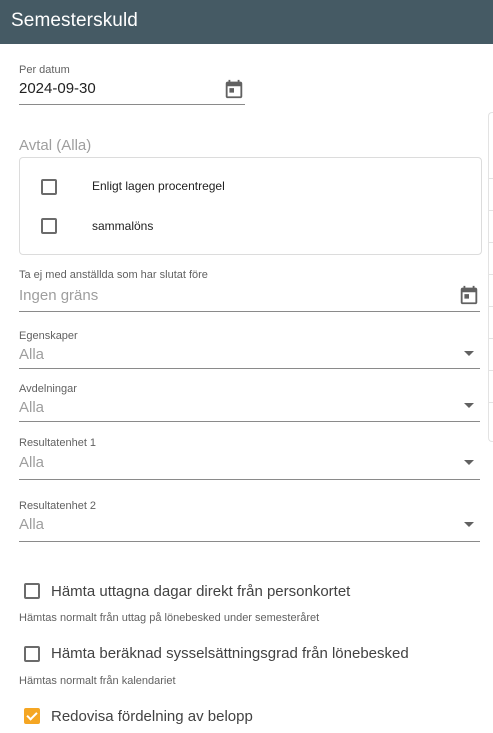  What do you see at coordinates (58, 443) in the screenshot?
I see `resultatenhet1-label: Resultatenhet 1` at bounding box center [58, 443].